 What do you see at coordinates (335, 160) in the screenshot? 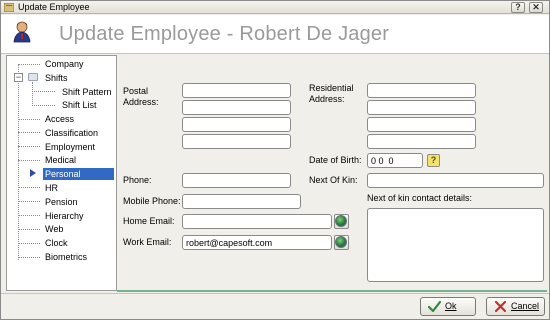
I see `date-of-birth-label: Date of Birth:` at bounding box center [335, 160].